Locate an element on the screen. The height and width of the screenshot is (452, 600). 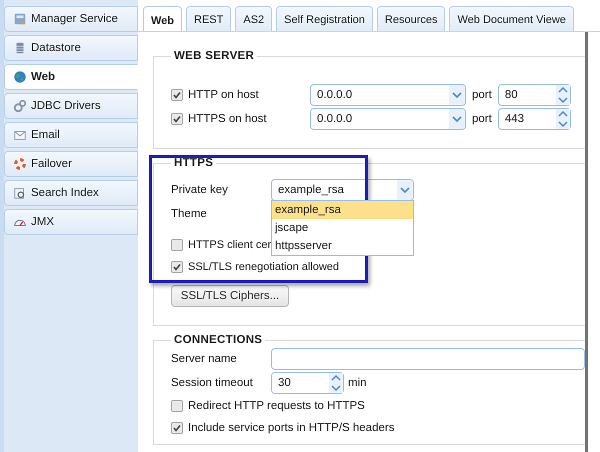
port-spinner: 80 is located at coordinates (534, 95).